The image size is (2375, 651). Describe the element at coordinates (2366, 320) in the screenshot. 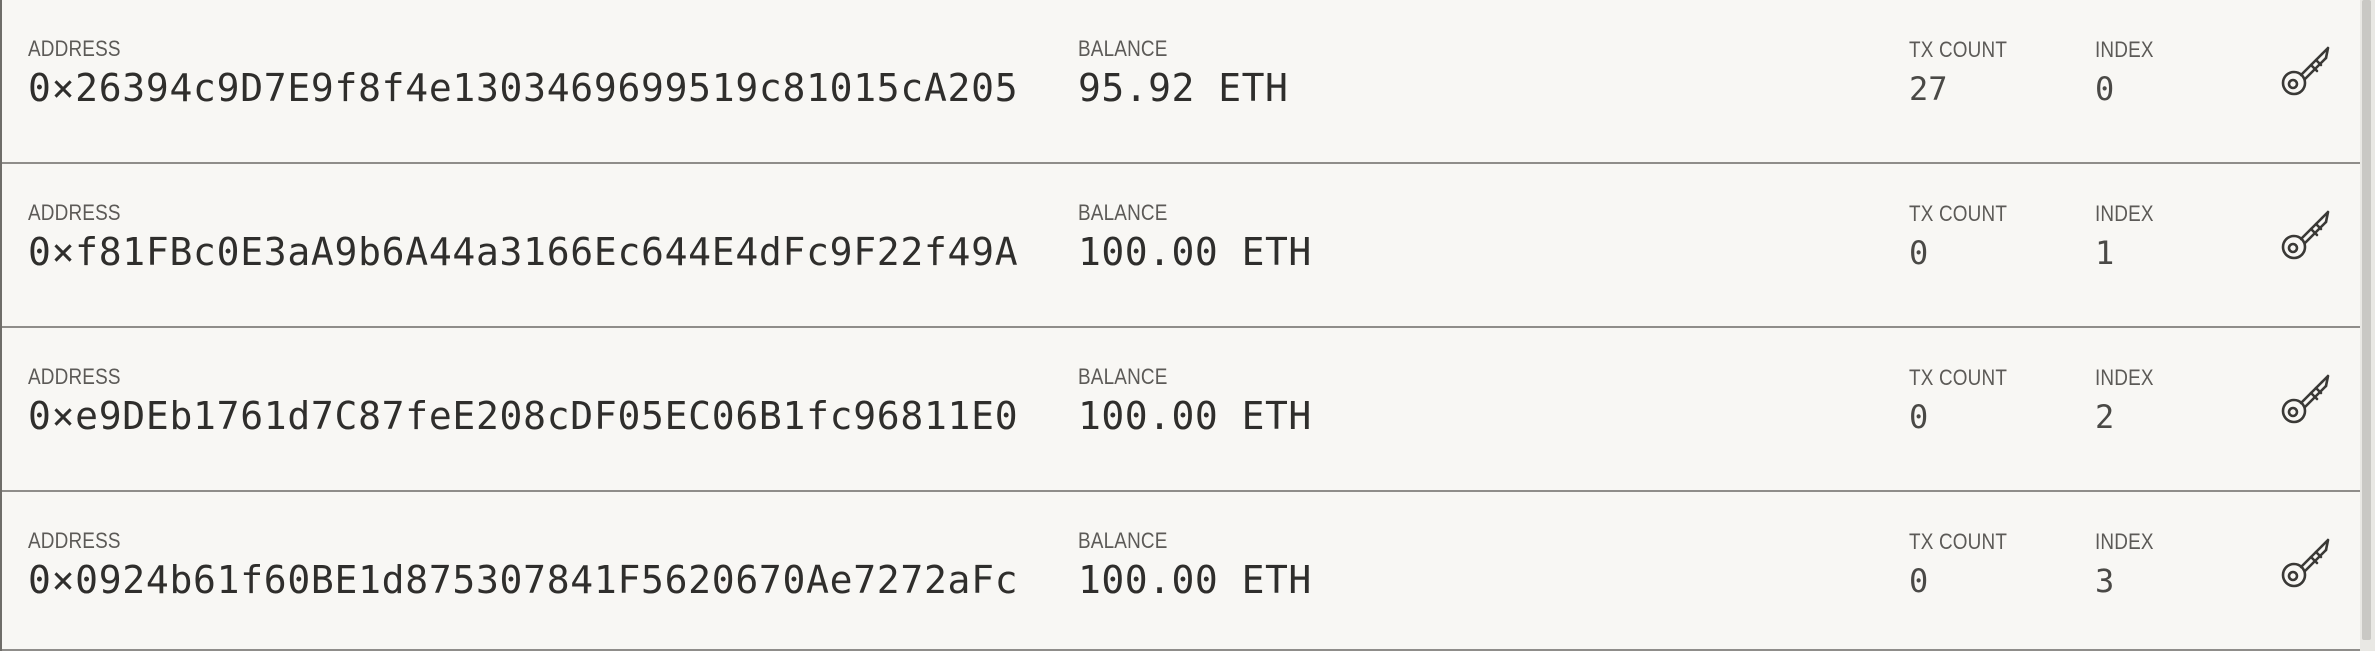

I see `scrollbar-thumb` at that location.